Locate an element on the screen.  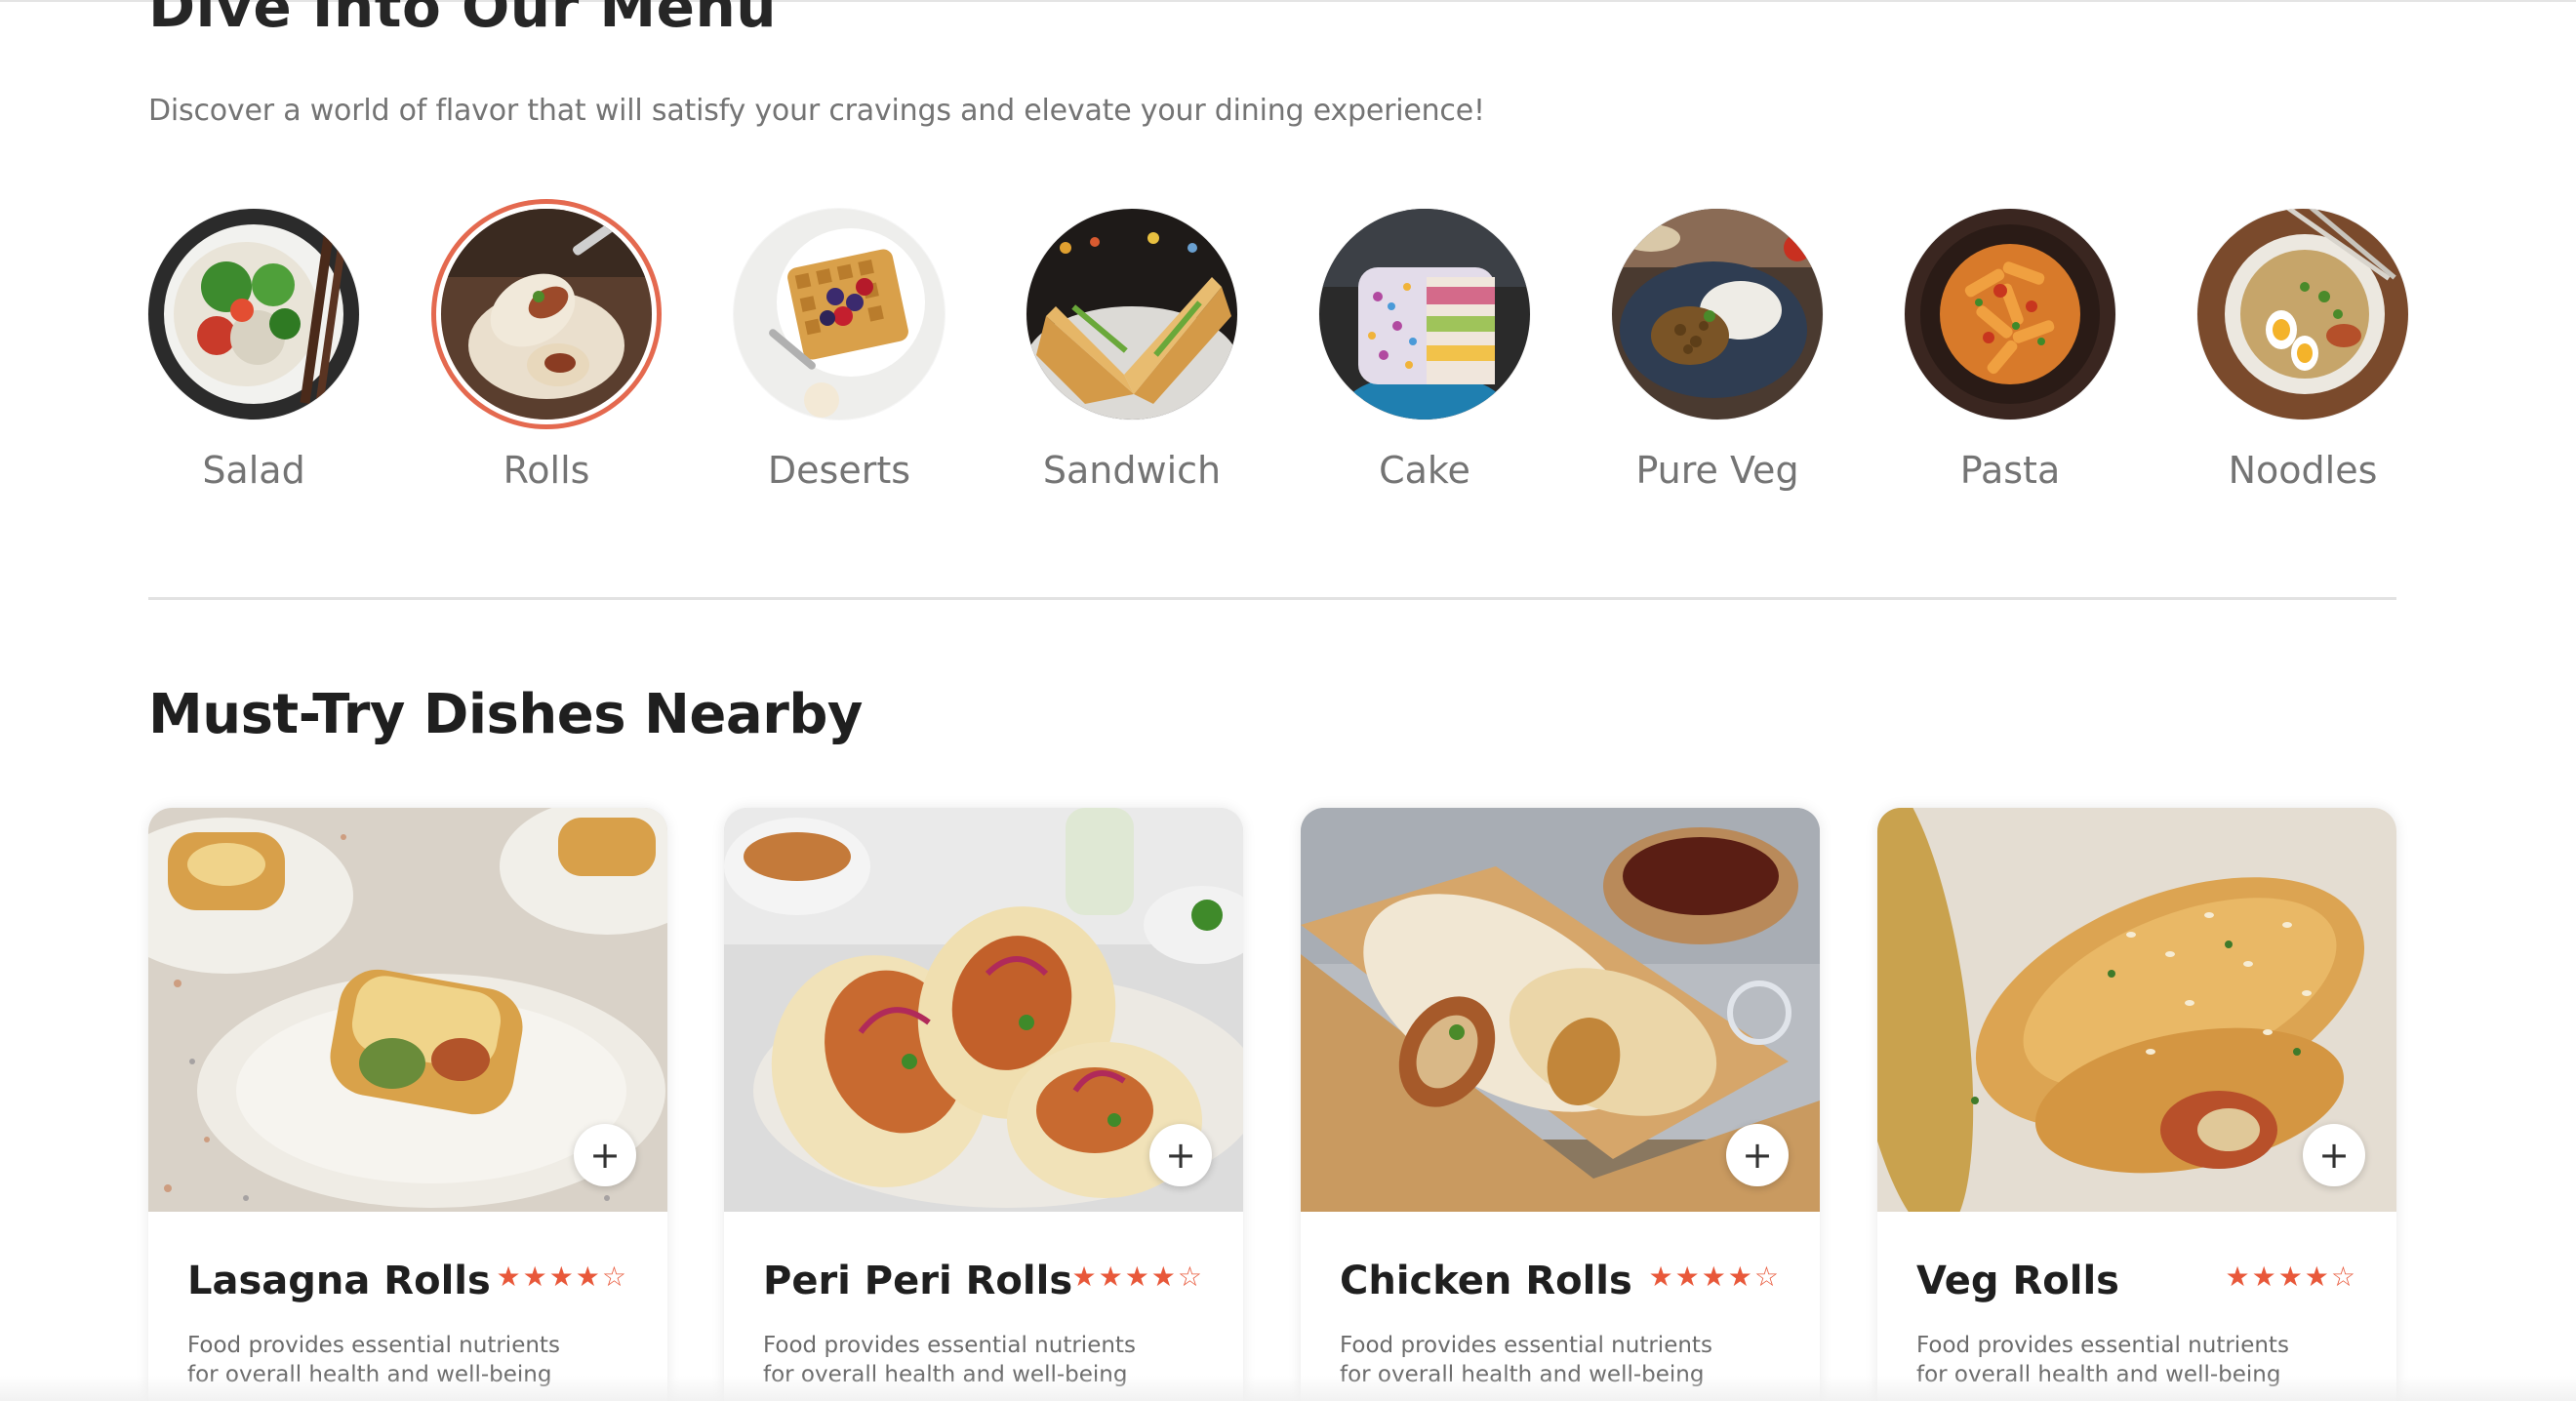
menu-title: Dive Into Our Menu is located at coordinates (463, 20).